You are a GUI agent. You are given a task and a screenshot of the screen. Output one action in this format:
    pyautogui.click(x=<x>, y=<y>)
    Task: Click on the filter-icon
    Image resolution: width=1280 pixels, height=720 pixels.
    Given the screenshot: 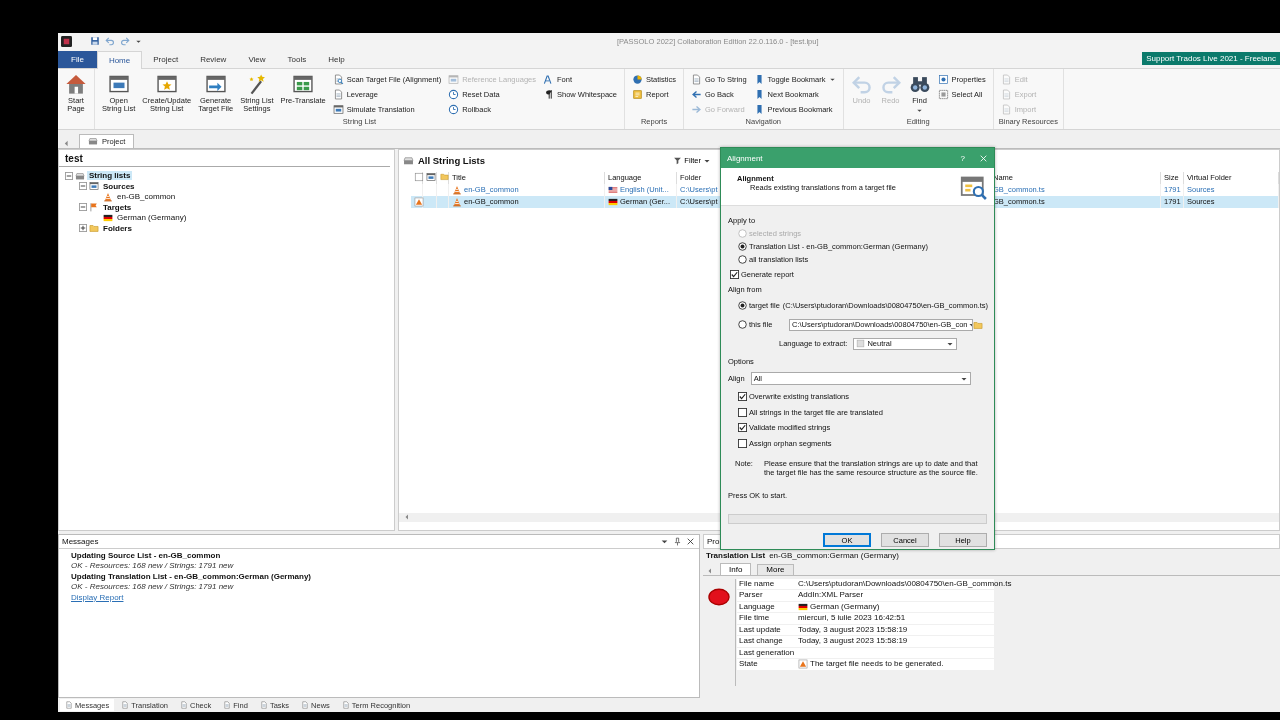 What is the action you would take?
    pyautogui.click(x=678, y=161)
    